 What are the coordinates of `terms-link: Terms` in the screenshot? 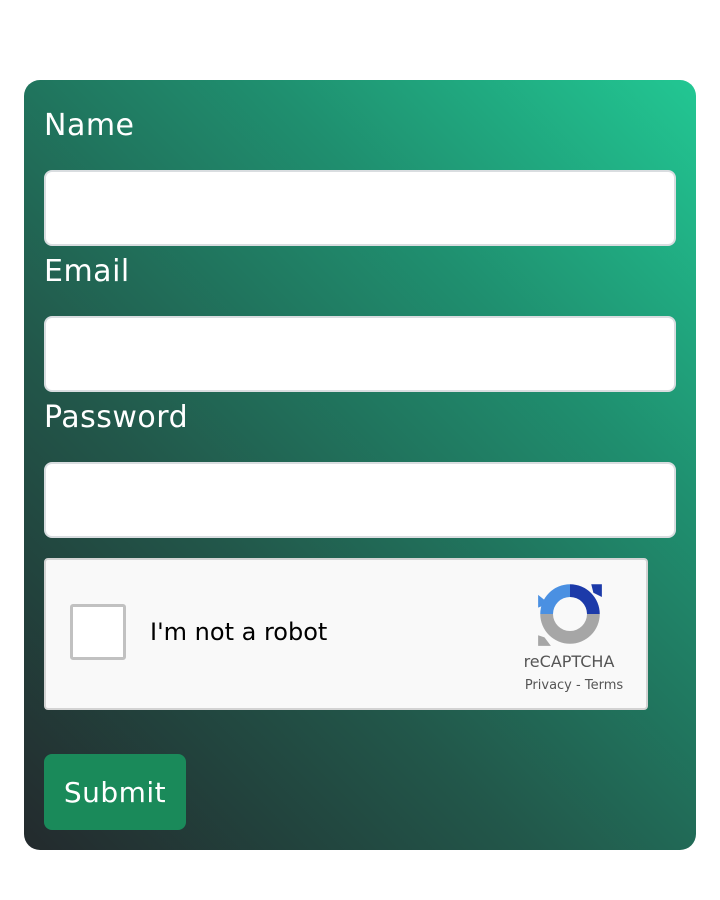 It's located at (604, 685).